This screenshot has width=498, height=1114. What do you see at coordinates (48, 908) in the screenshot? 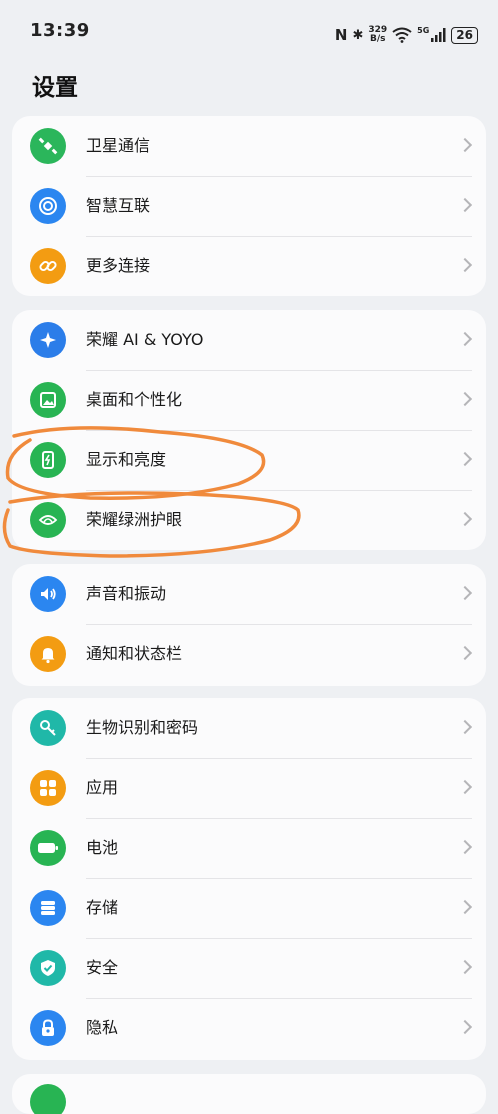
I see `storage-icon` at bounding box center [48, 908].